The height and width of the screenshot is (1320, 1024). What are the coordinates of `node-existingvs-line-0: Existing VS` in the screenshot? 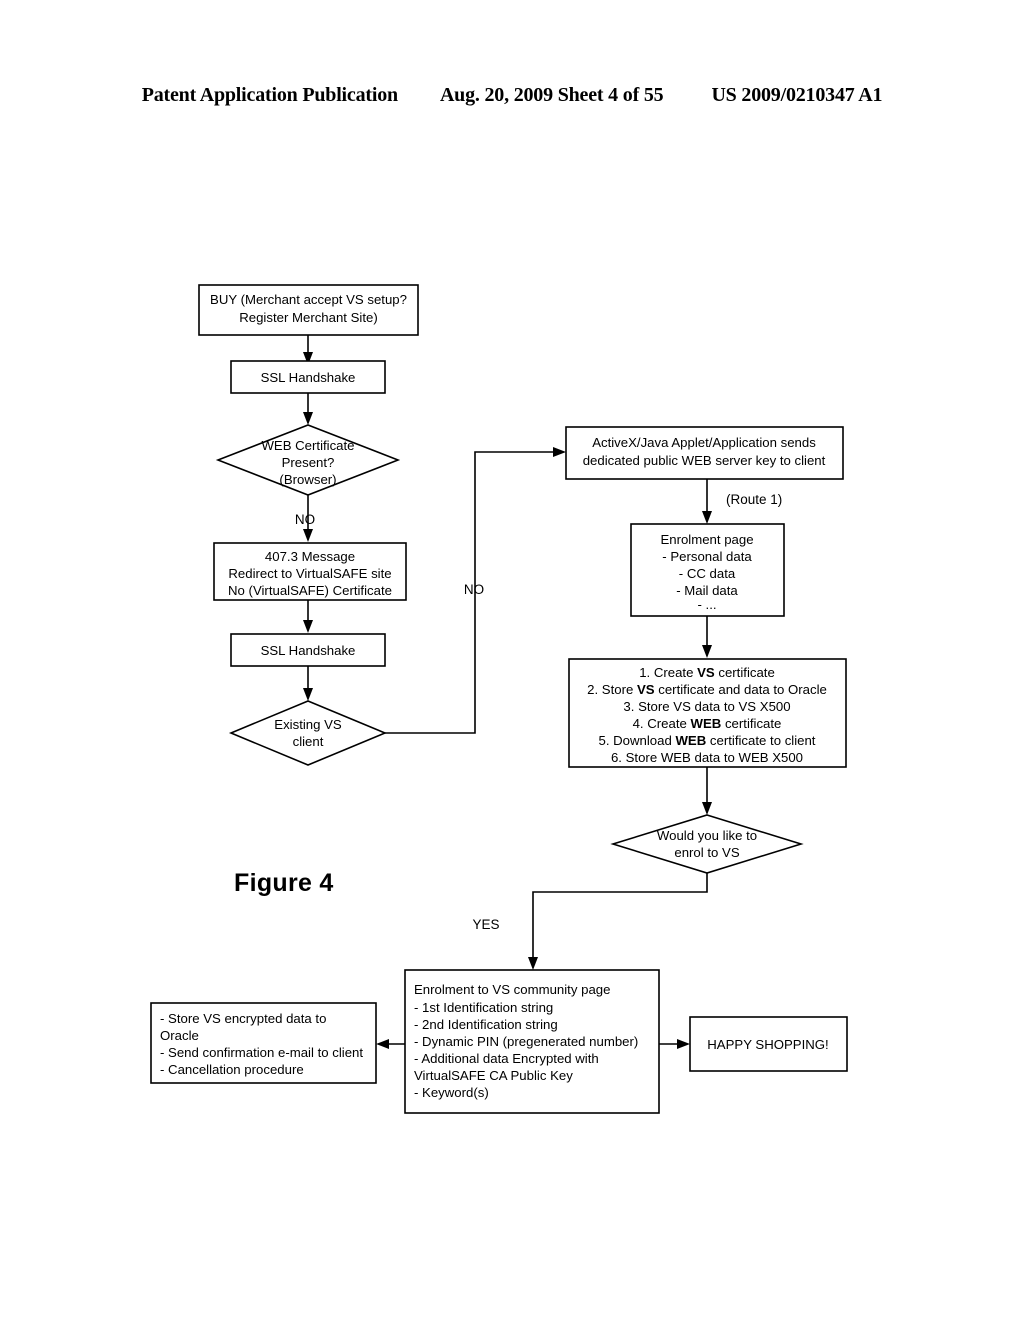 It's located at (308, 724).